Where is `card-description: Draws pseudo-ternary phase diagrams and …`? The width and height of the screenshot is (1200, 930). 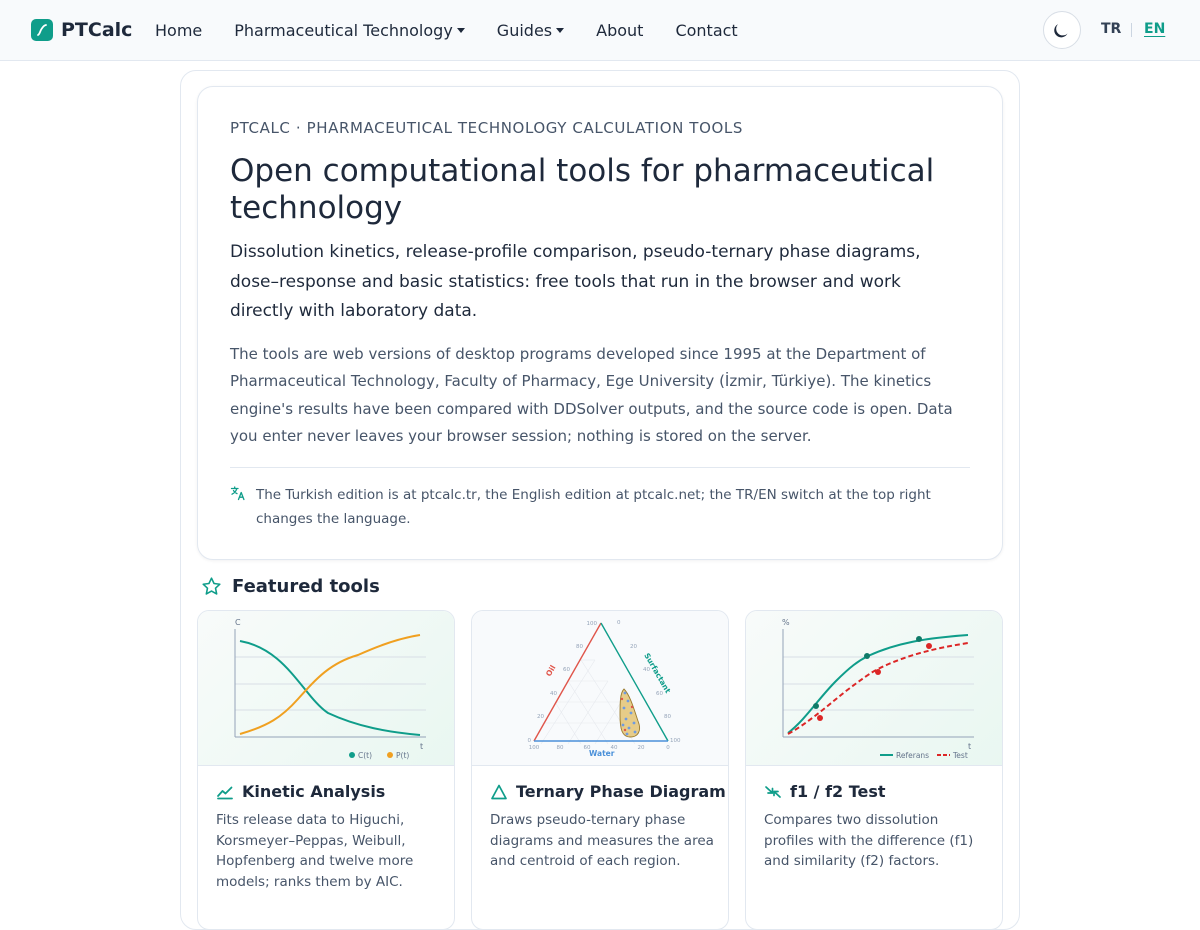 card-description: Draws pseudo-ternary phase diagrams and … is located at coordinates (602, 840).